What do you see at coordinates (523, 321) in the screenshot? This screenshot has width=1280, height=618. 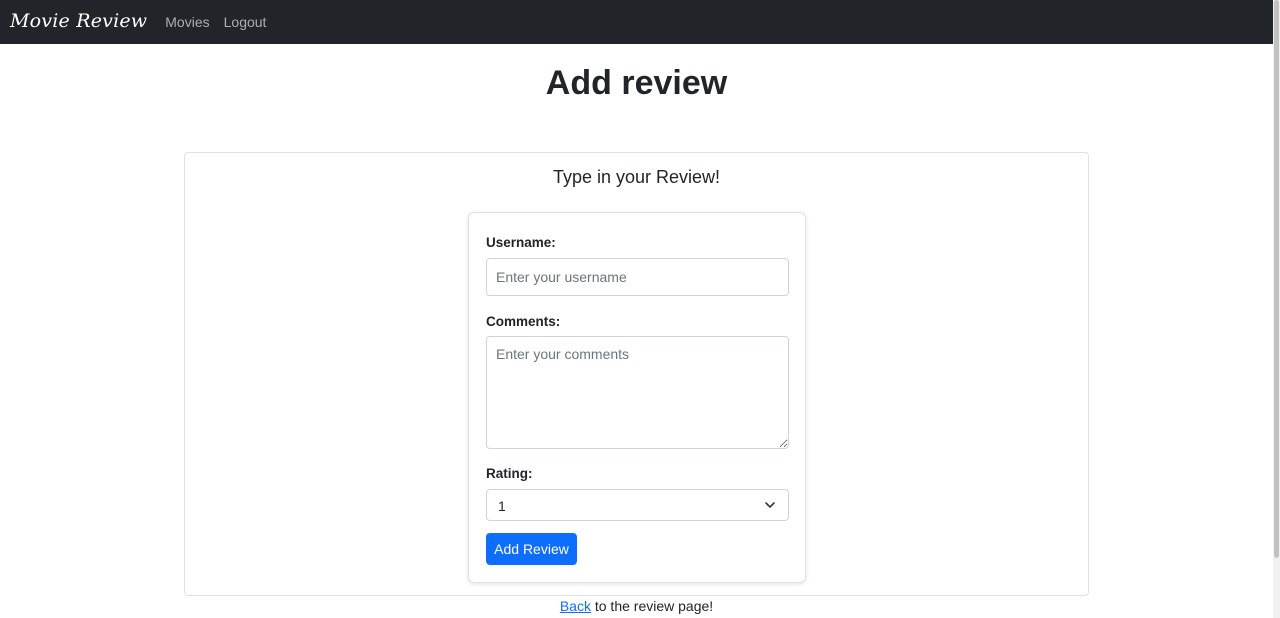 I see `comments-label: Comments:` at bounding box center [523, 321].